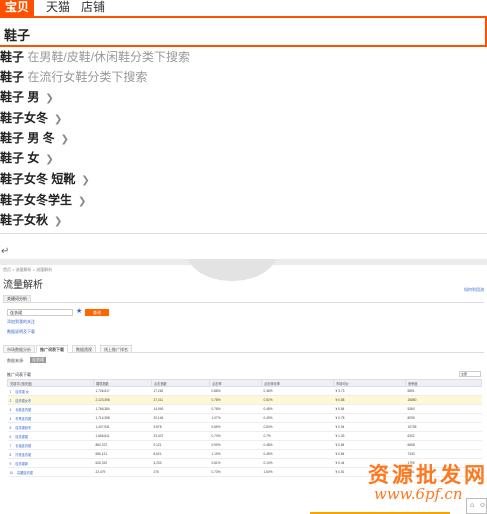 Image resolution: width=487 pixels, height=514 pixels. What do you see at coordinates (244, 454) in the screenshot?
I see `table-row: 8 打底连衣裙 656,121 8,621 1.19% 0.45% ¥ 0.84 7330` at bounding box center [244, 454].